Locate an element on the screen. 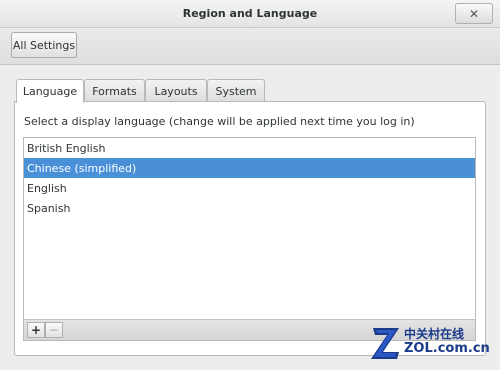  language-item-spanish: Spanish is located at coordinates (249, 208).